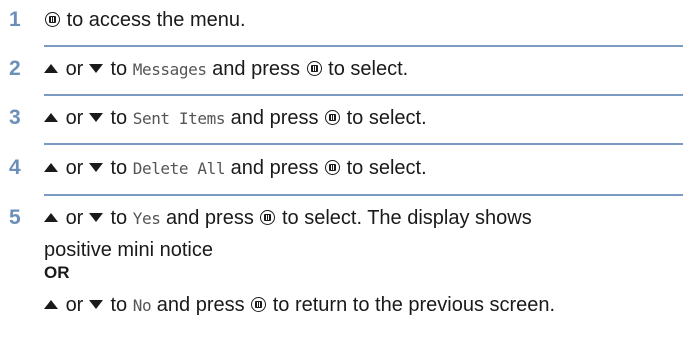 Image resolution: width=683 pixels, height=347 pixels. I want to click on menu-target-label: No, so click(142, 305).